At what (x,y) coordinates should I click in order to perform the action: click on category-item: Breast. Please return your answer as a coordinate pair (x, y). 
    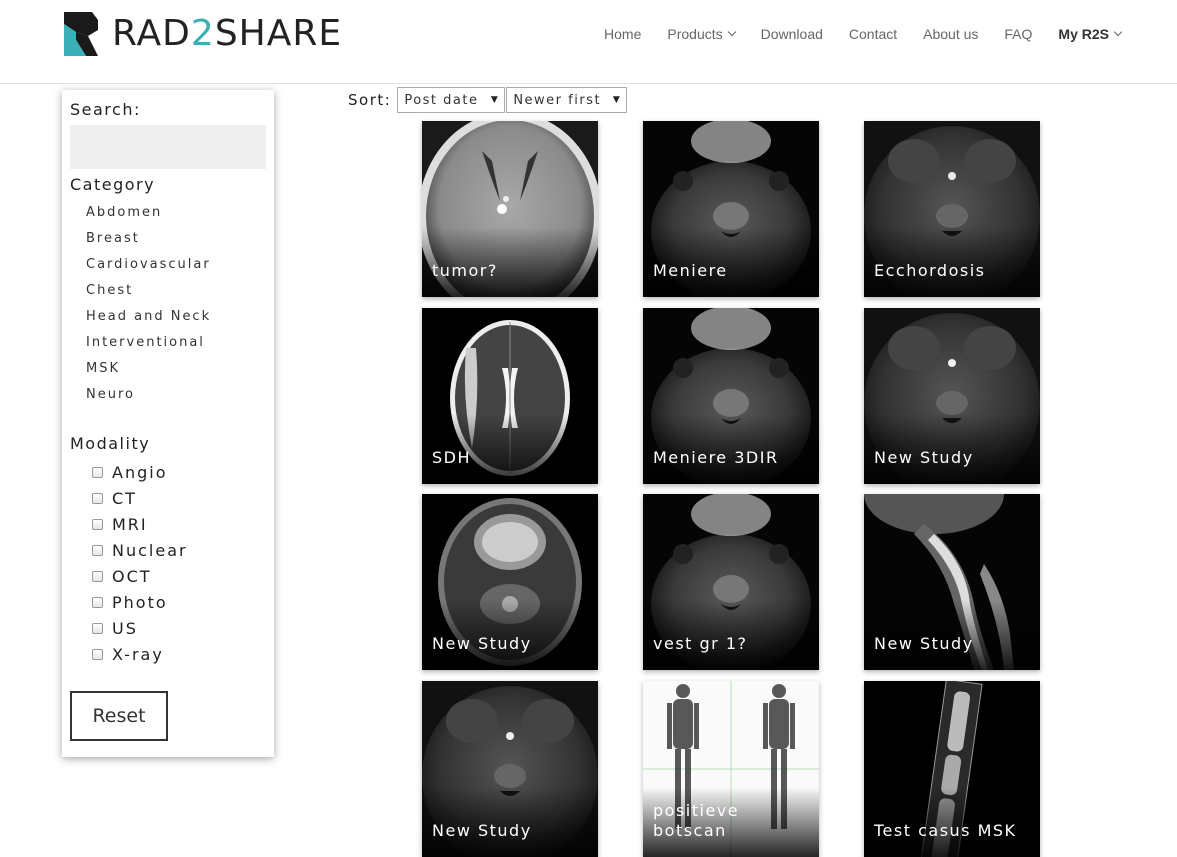
    Looking at the image, I should click on (168, 239).